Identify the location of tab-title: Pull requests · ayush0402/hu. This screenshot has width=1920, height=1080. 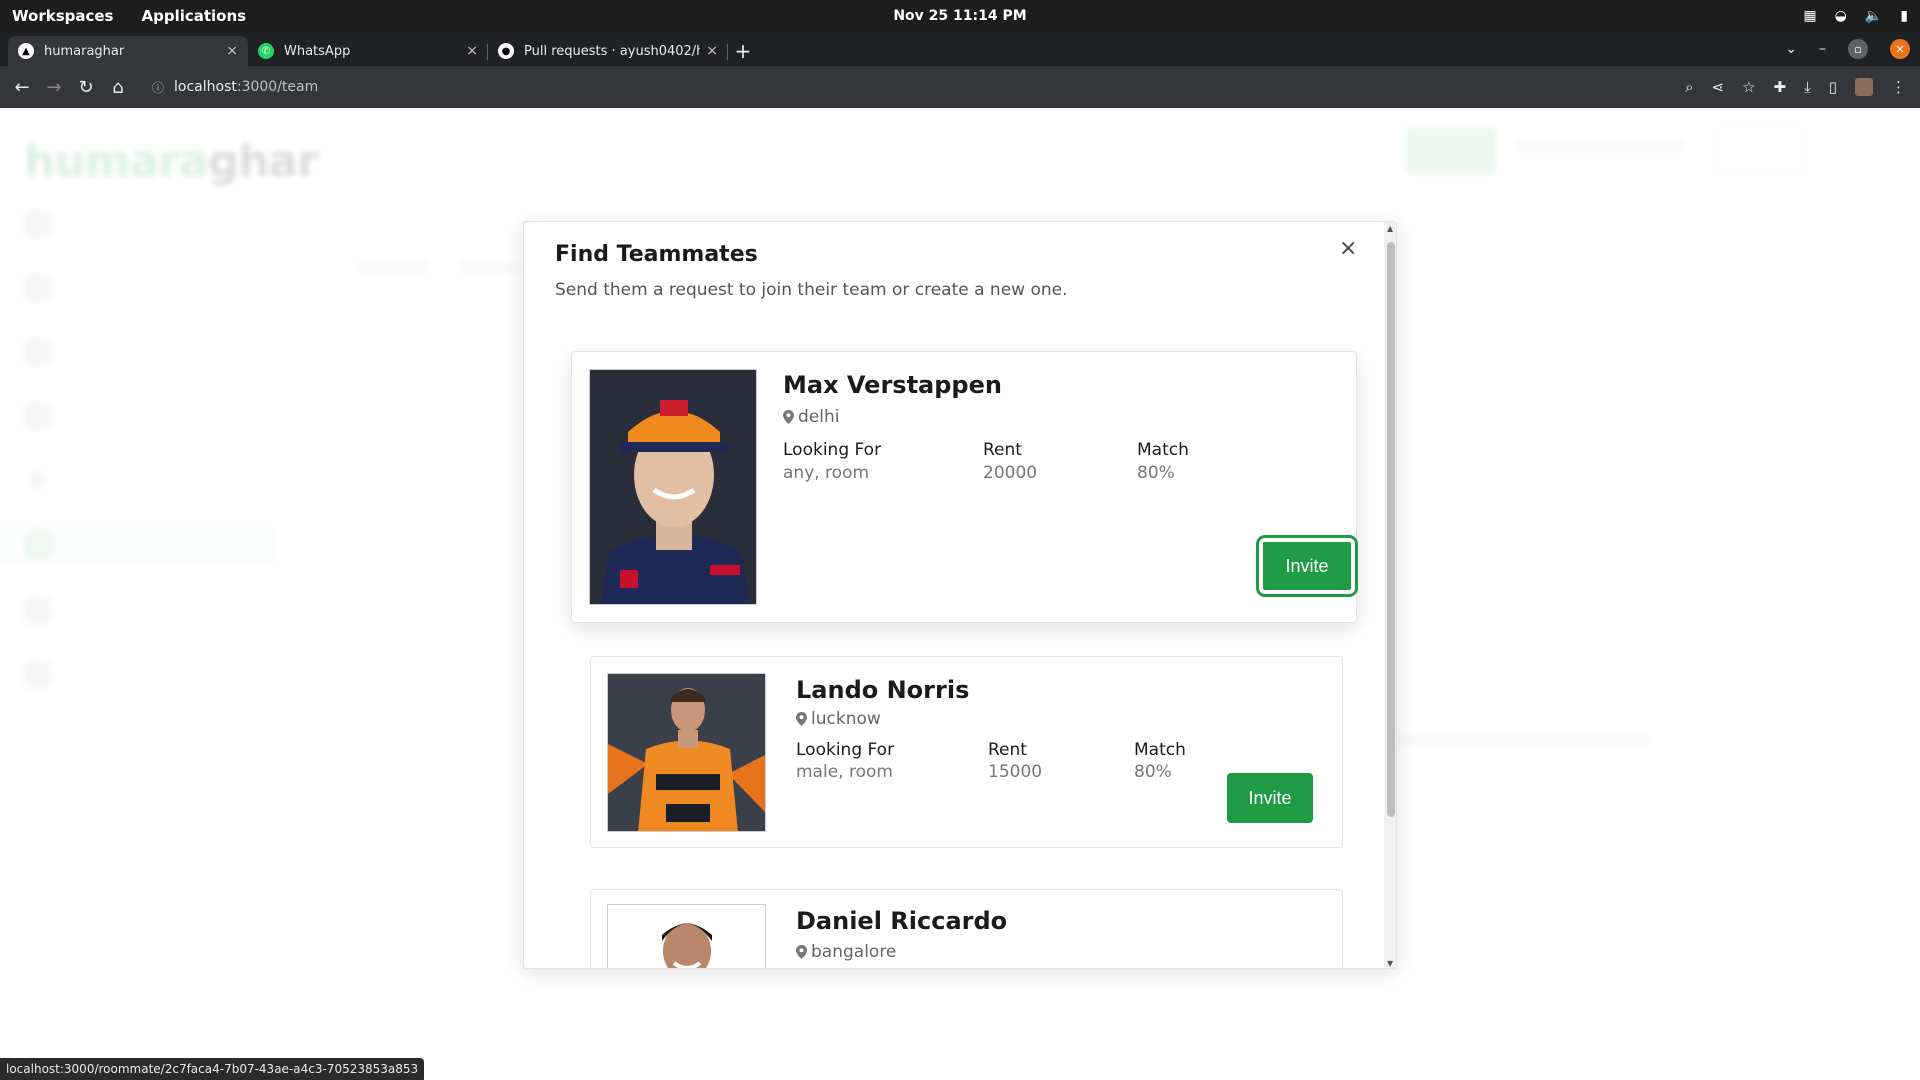
(612, 51).